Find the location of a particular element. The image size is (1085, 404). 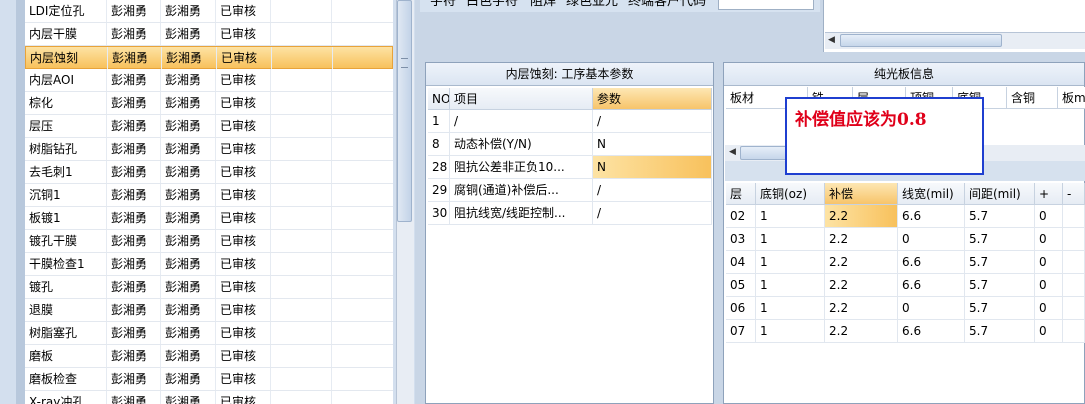

process-row: 退膜 彭湘勇 彭湘勇 已审核 is located at coordinates (209, 310).